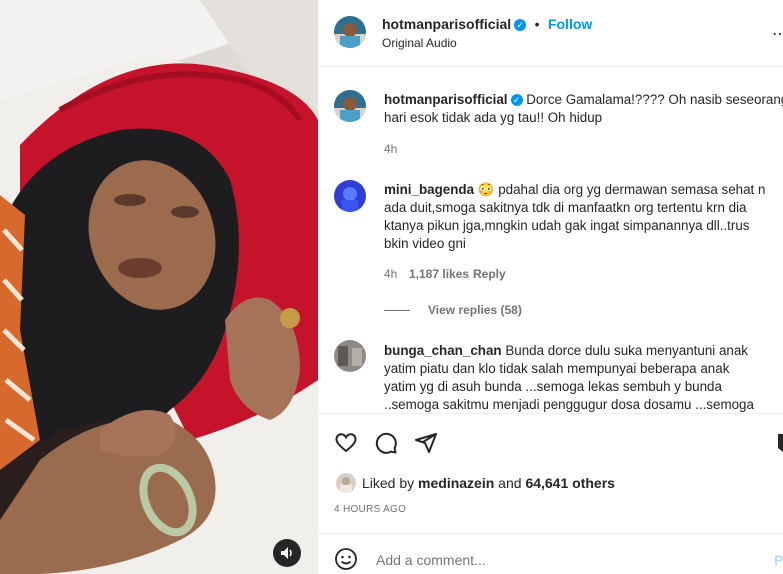  What do you see at coordinates (493, 117) in the screenshot?
I see `caption-text-line2: hari esok tidak ada yg tau!! Oh hidup` at bounding box center [493, 117].